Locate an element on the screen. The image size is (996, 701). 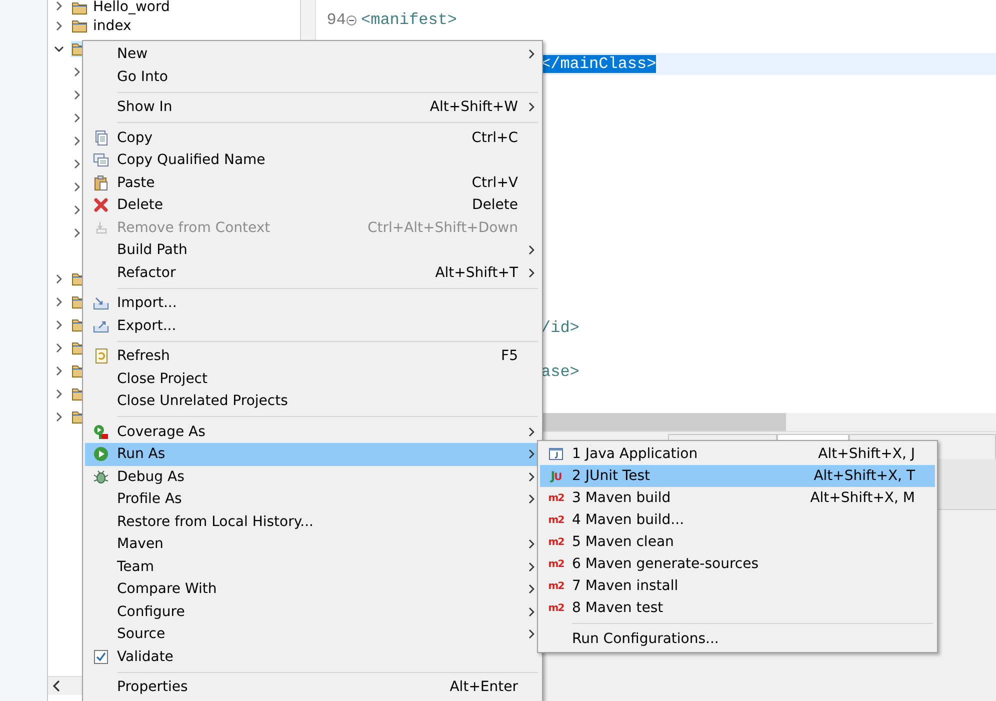
code-text: </mainClass> is located at coordinates (598, 64).